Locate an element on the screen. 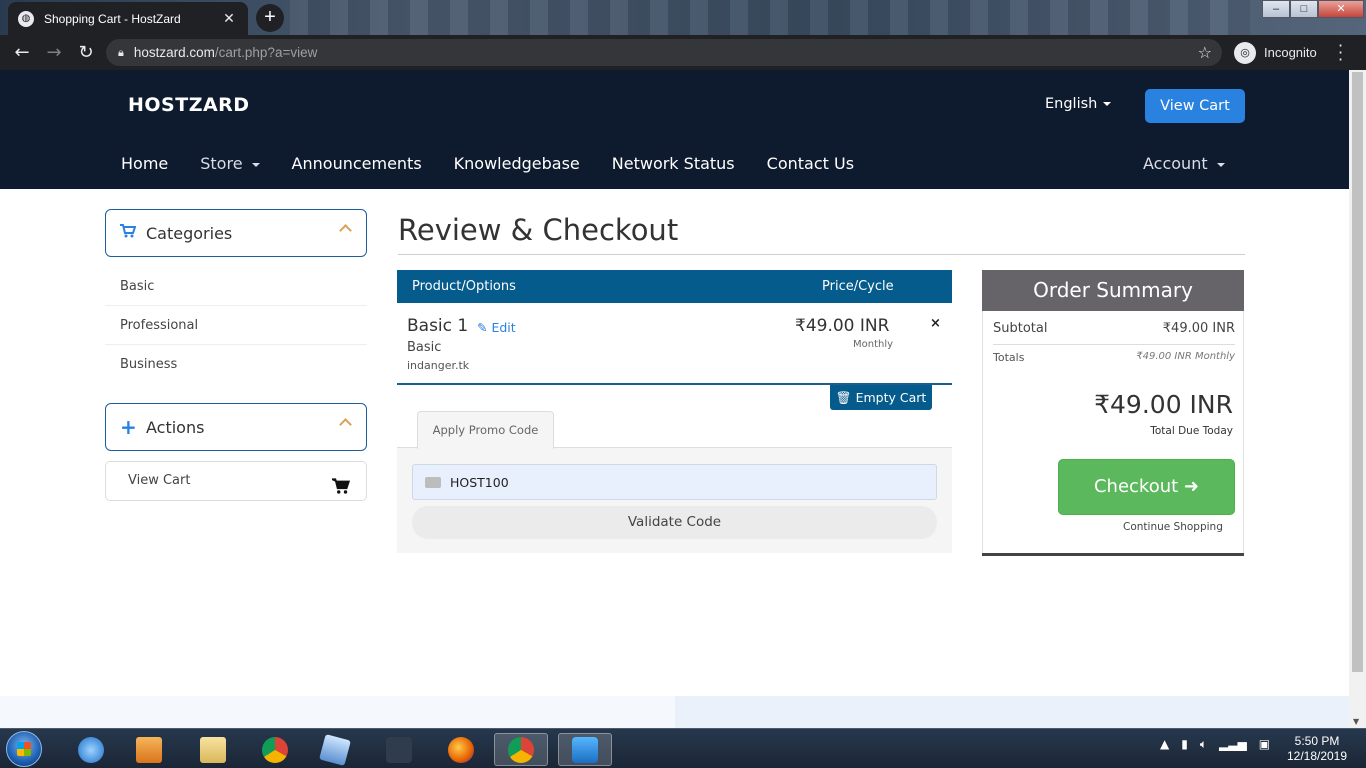  nav-store-label: Store is located at coordinates (221, 163).